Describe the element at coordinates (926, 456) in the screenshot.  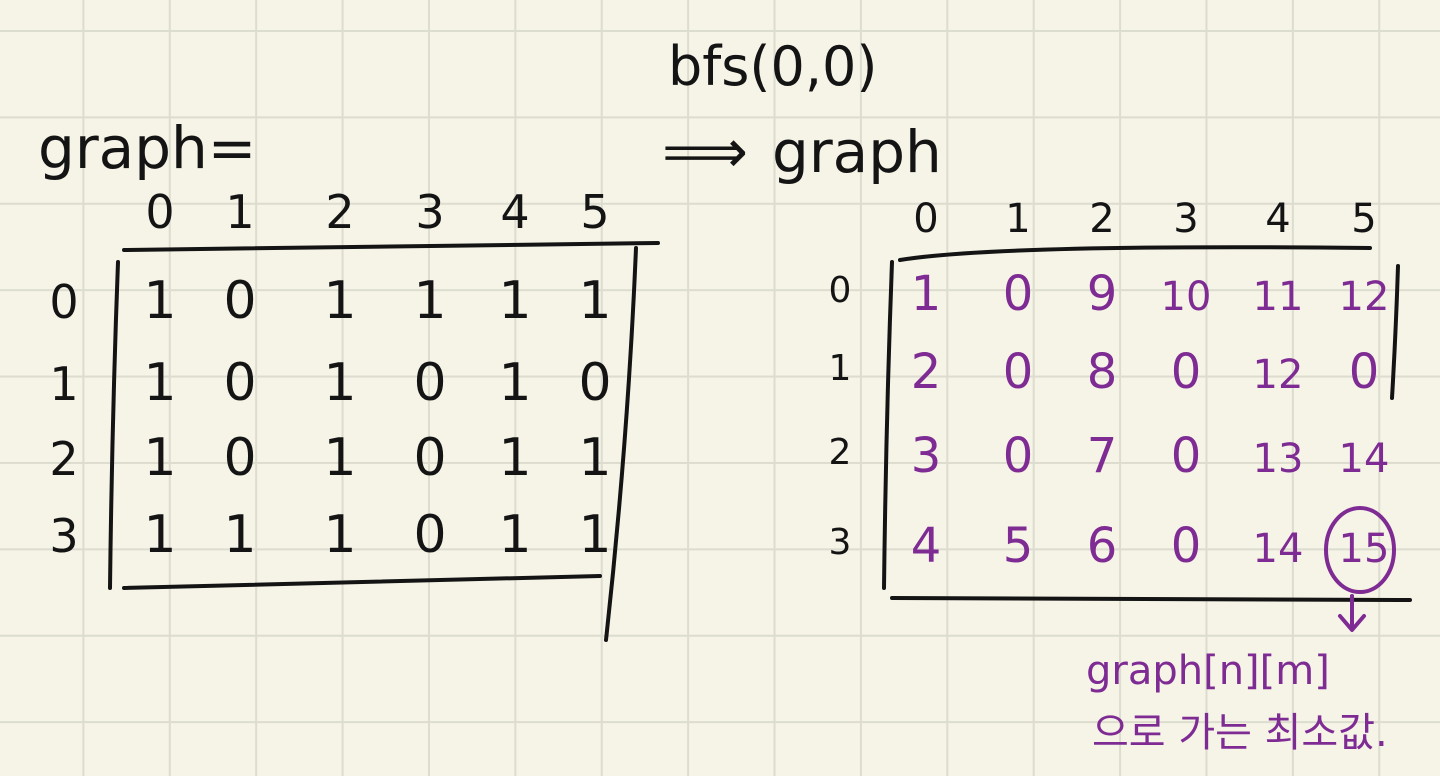
I see `right-cell: 3` at that location.